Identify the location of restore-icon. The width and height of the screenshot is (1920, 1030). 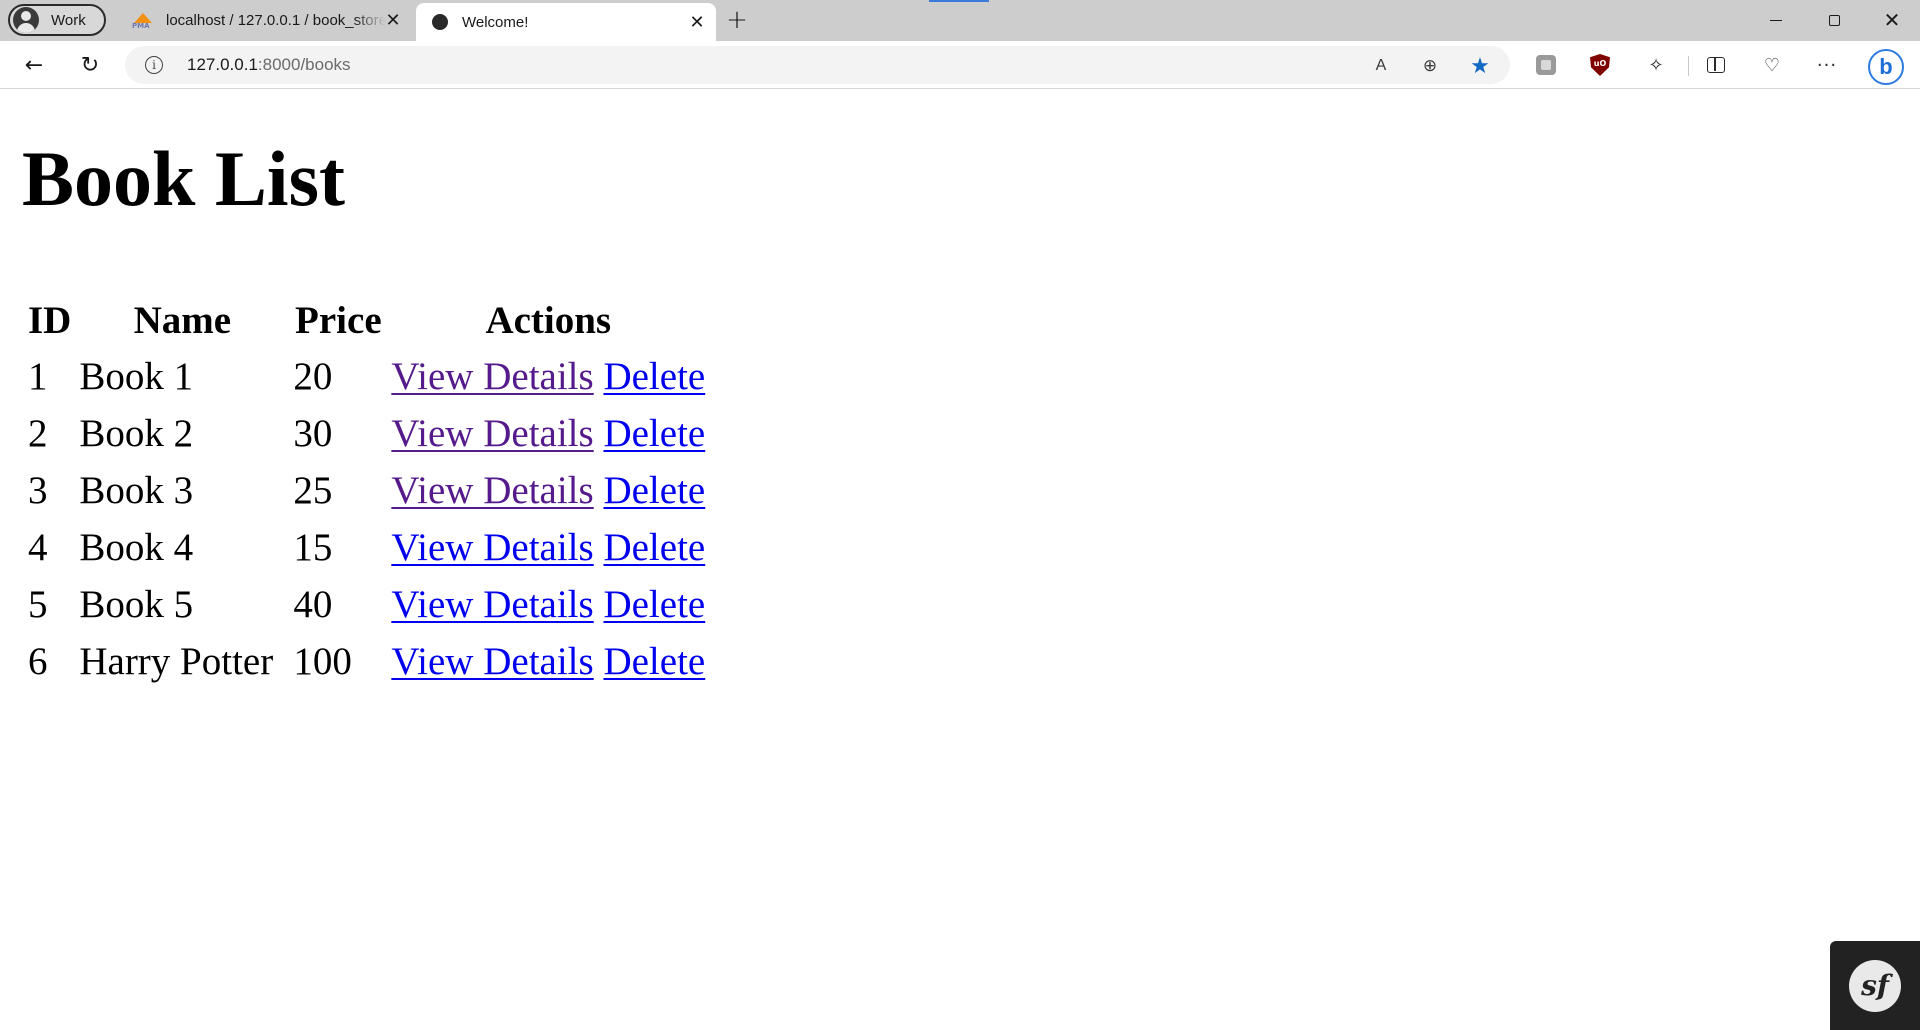
(1834, 20).